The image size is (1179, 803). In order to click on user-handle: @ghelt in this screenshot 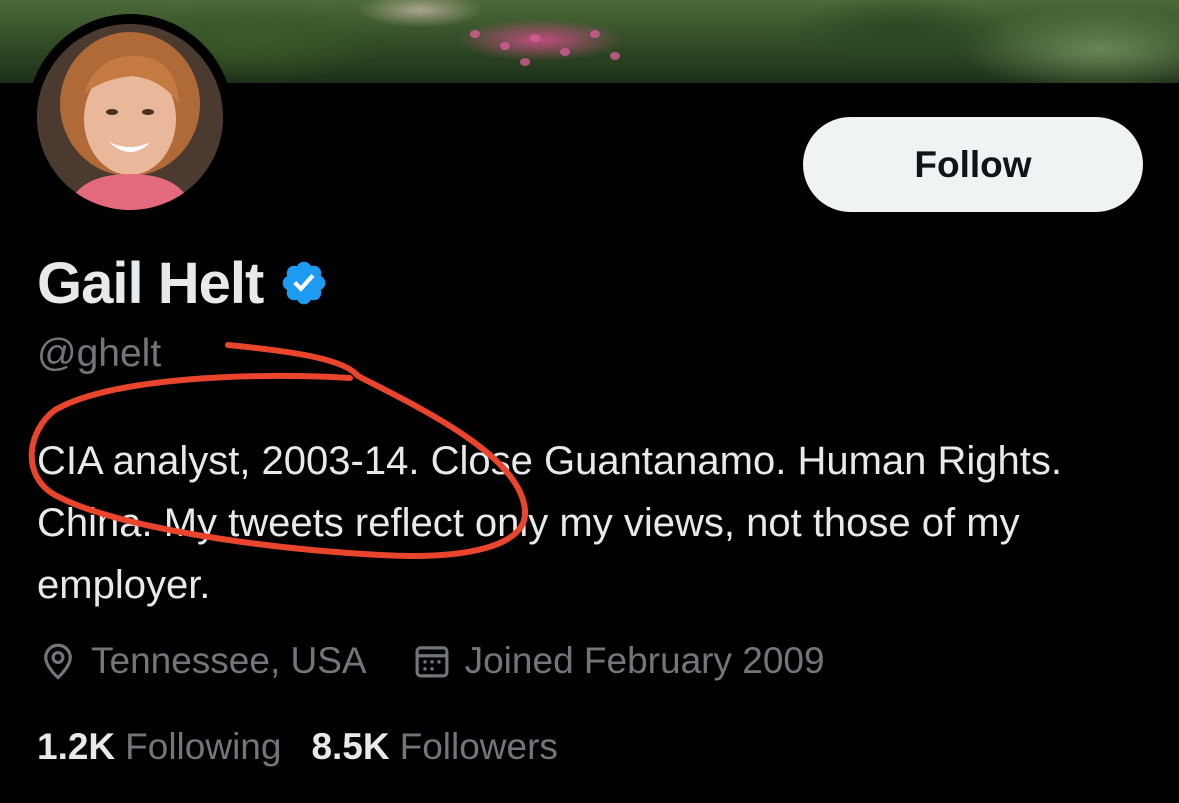, I will do `click(99, 353)`.